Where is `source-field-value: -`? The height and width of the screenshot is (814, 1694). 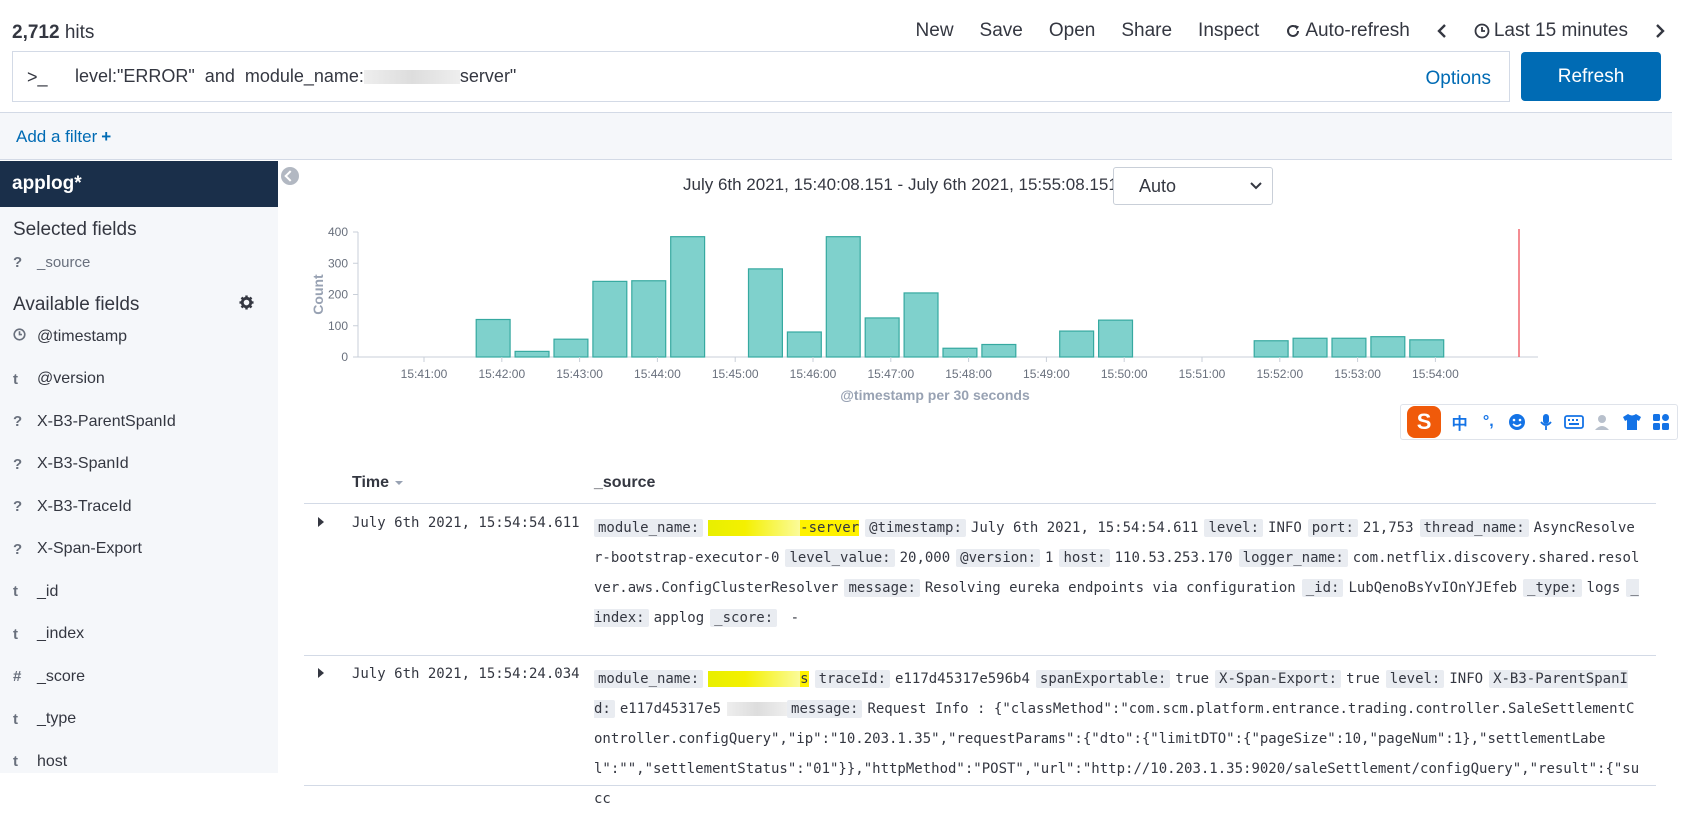 source-field-value: - is located at coordinates (791, 618).